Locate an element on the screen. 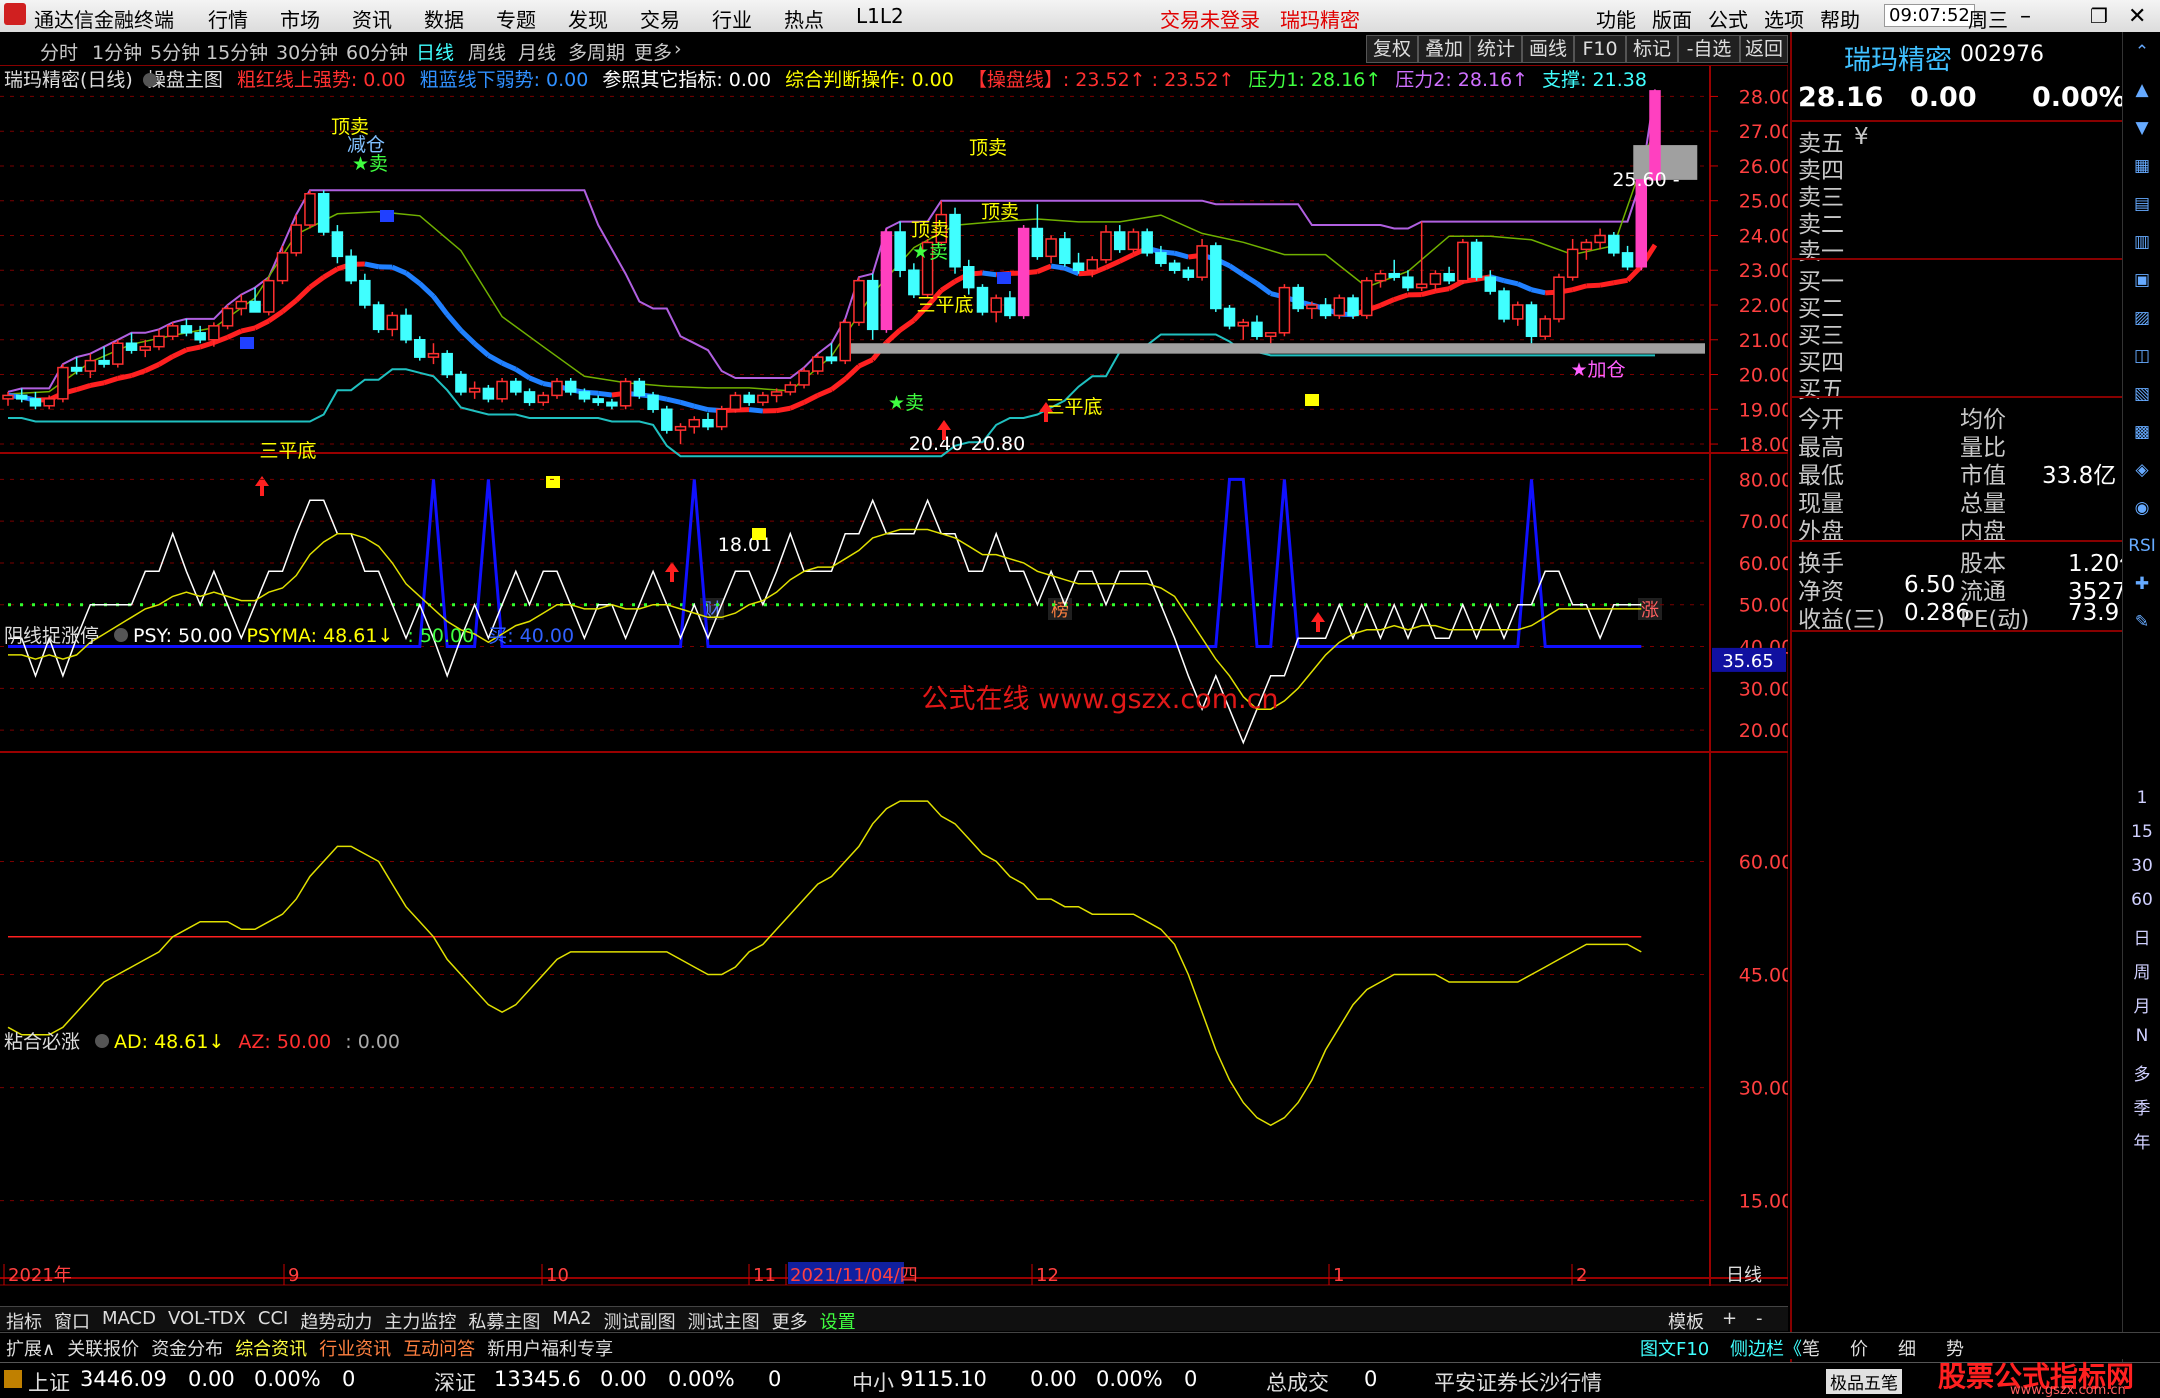 Image resolution: width=2160 pixels, height=1398 pixels. indicator-tab: MACD is located at coordinates (129, 1318).